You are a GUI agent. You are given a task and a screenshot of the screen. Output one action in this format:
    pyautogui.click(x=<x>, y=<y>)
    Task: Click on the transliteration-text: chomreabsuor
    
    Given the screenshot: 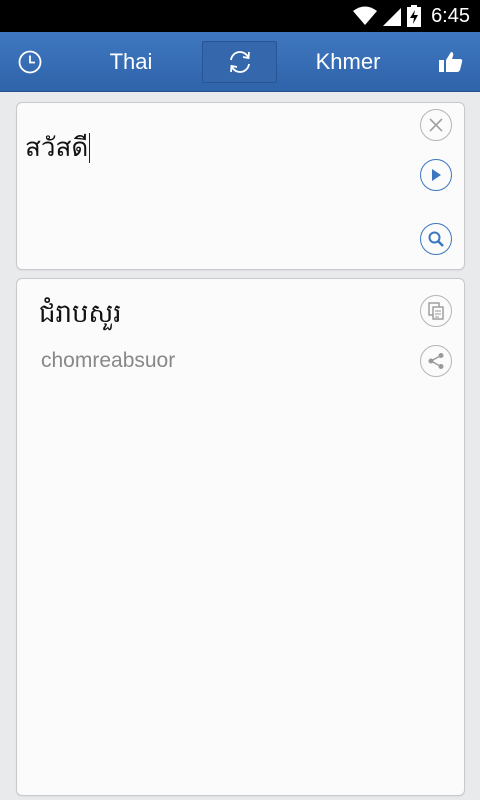 What is the action you would take?
    pyautogui.click(x=108, y=360)
    